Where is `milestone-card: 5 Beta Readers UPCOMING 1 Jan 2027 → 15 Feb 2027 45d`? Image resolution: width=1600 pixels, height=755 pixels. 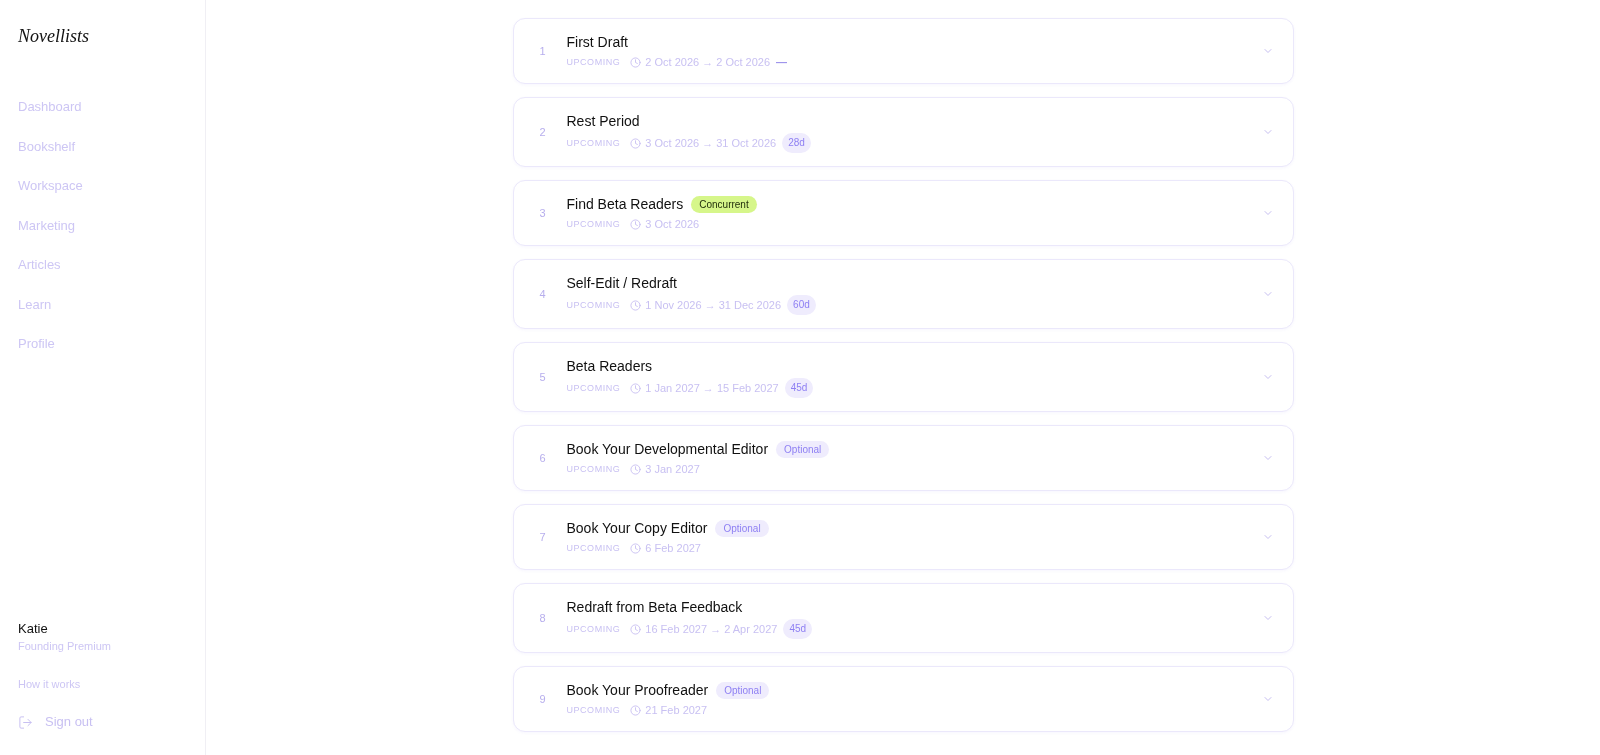
milestone-card: 5 Beta Readers UPCOMING 1 Jan 2027 → 15 Feb 2027 45d is located at coordinates (903, 377).